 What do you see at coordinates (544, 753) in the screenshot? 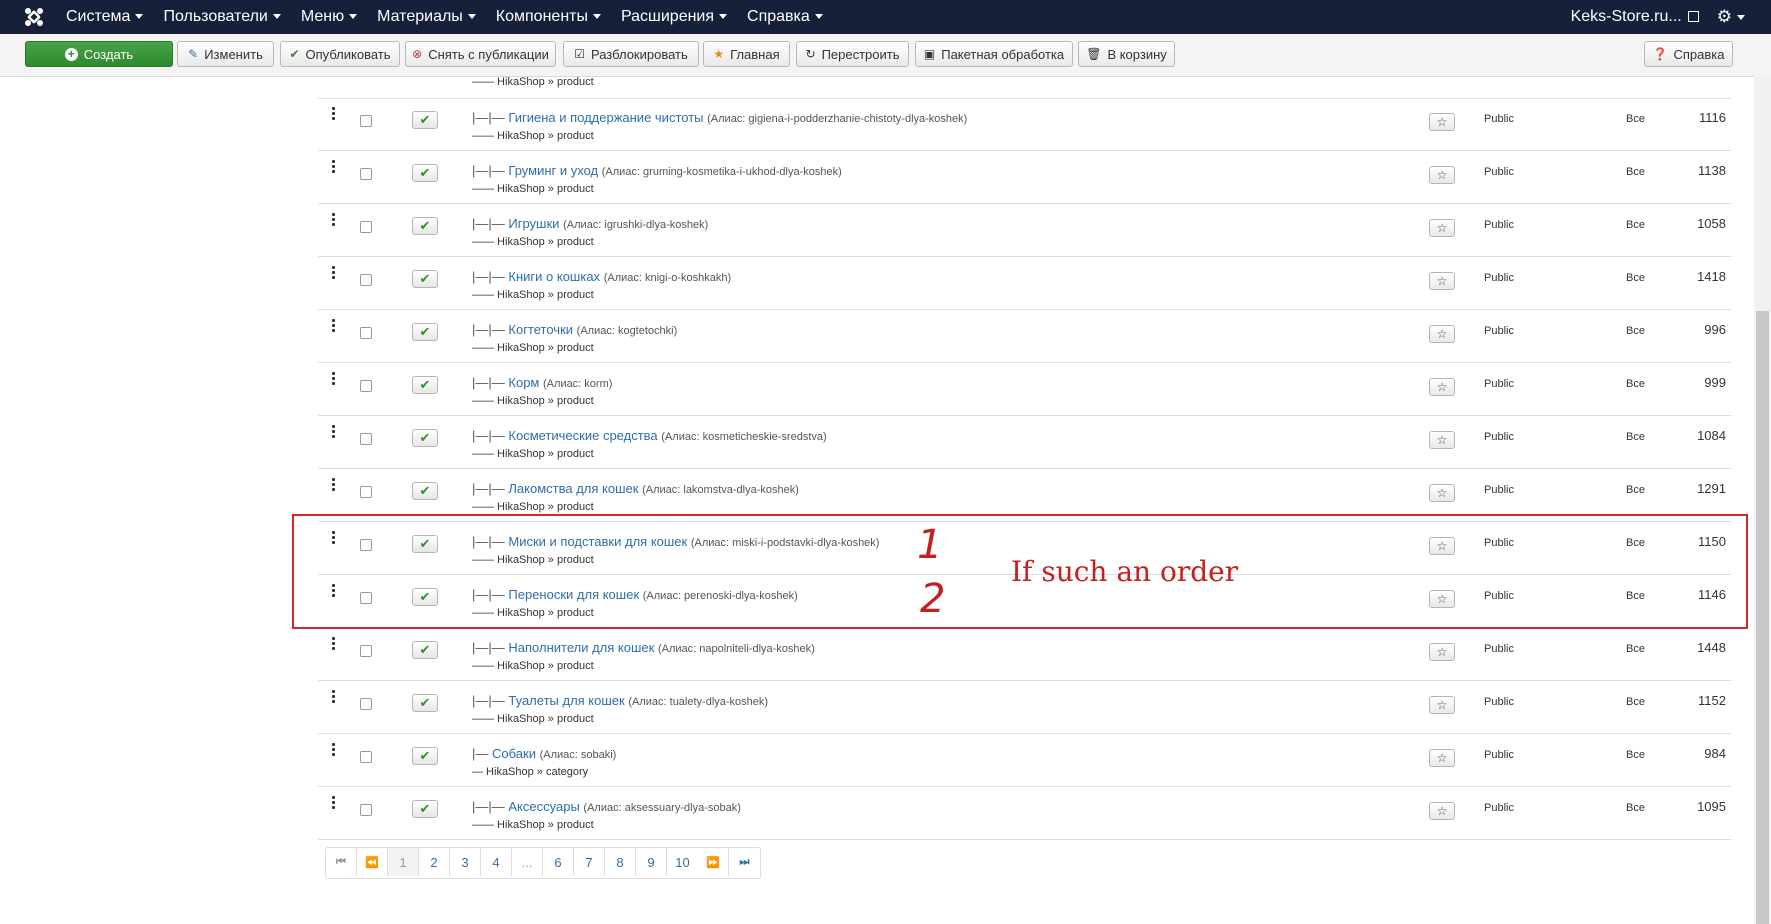
I see `row-title-line: |— Собаки (Алиас: sobaki)` at bounding box center [544, 753].